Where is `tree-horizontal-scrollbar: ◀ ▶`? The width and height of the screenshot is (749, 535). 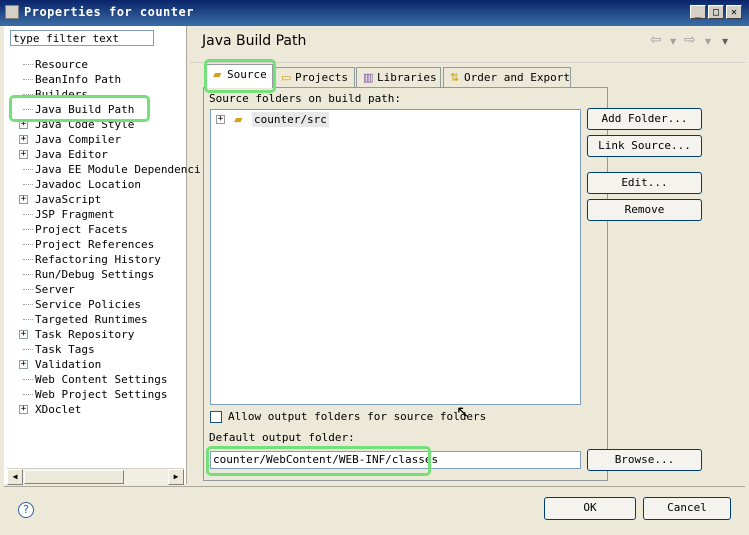
tree-horizontal-scrollbar: ◀ ▶ is located at coordinates (95, 476).